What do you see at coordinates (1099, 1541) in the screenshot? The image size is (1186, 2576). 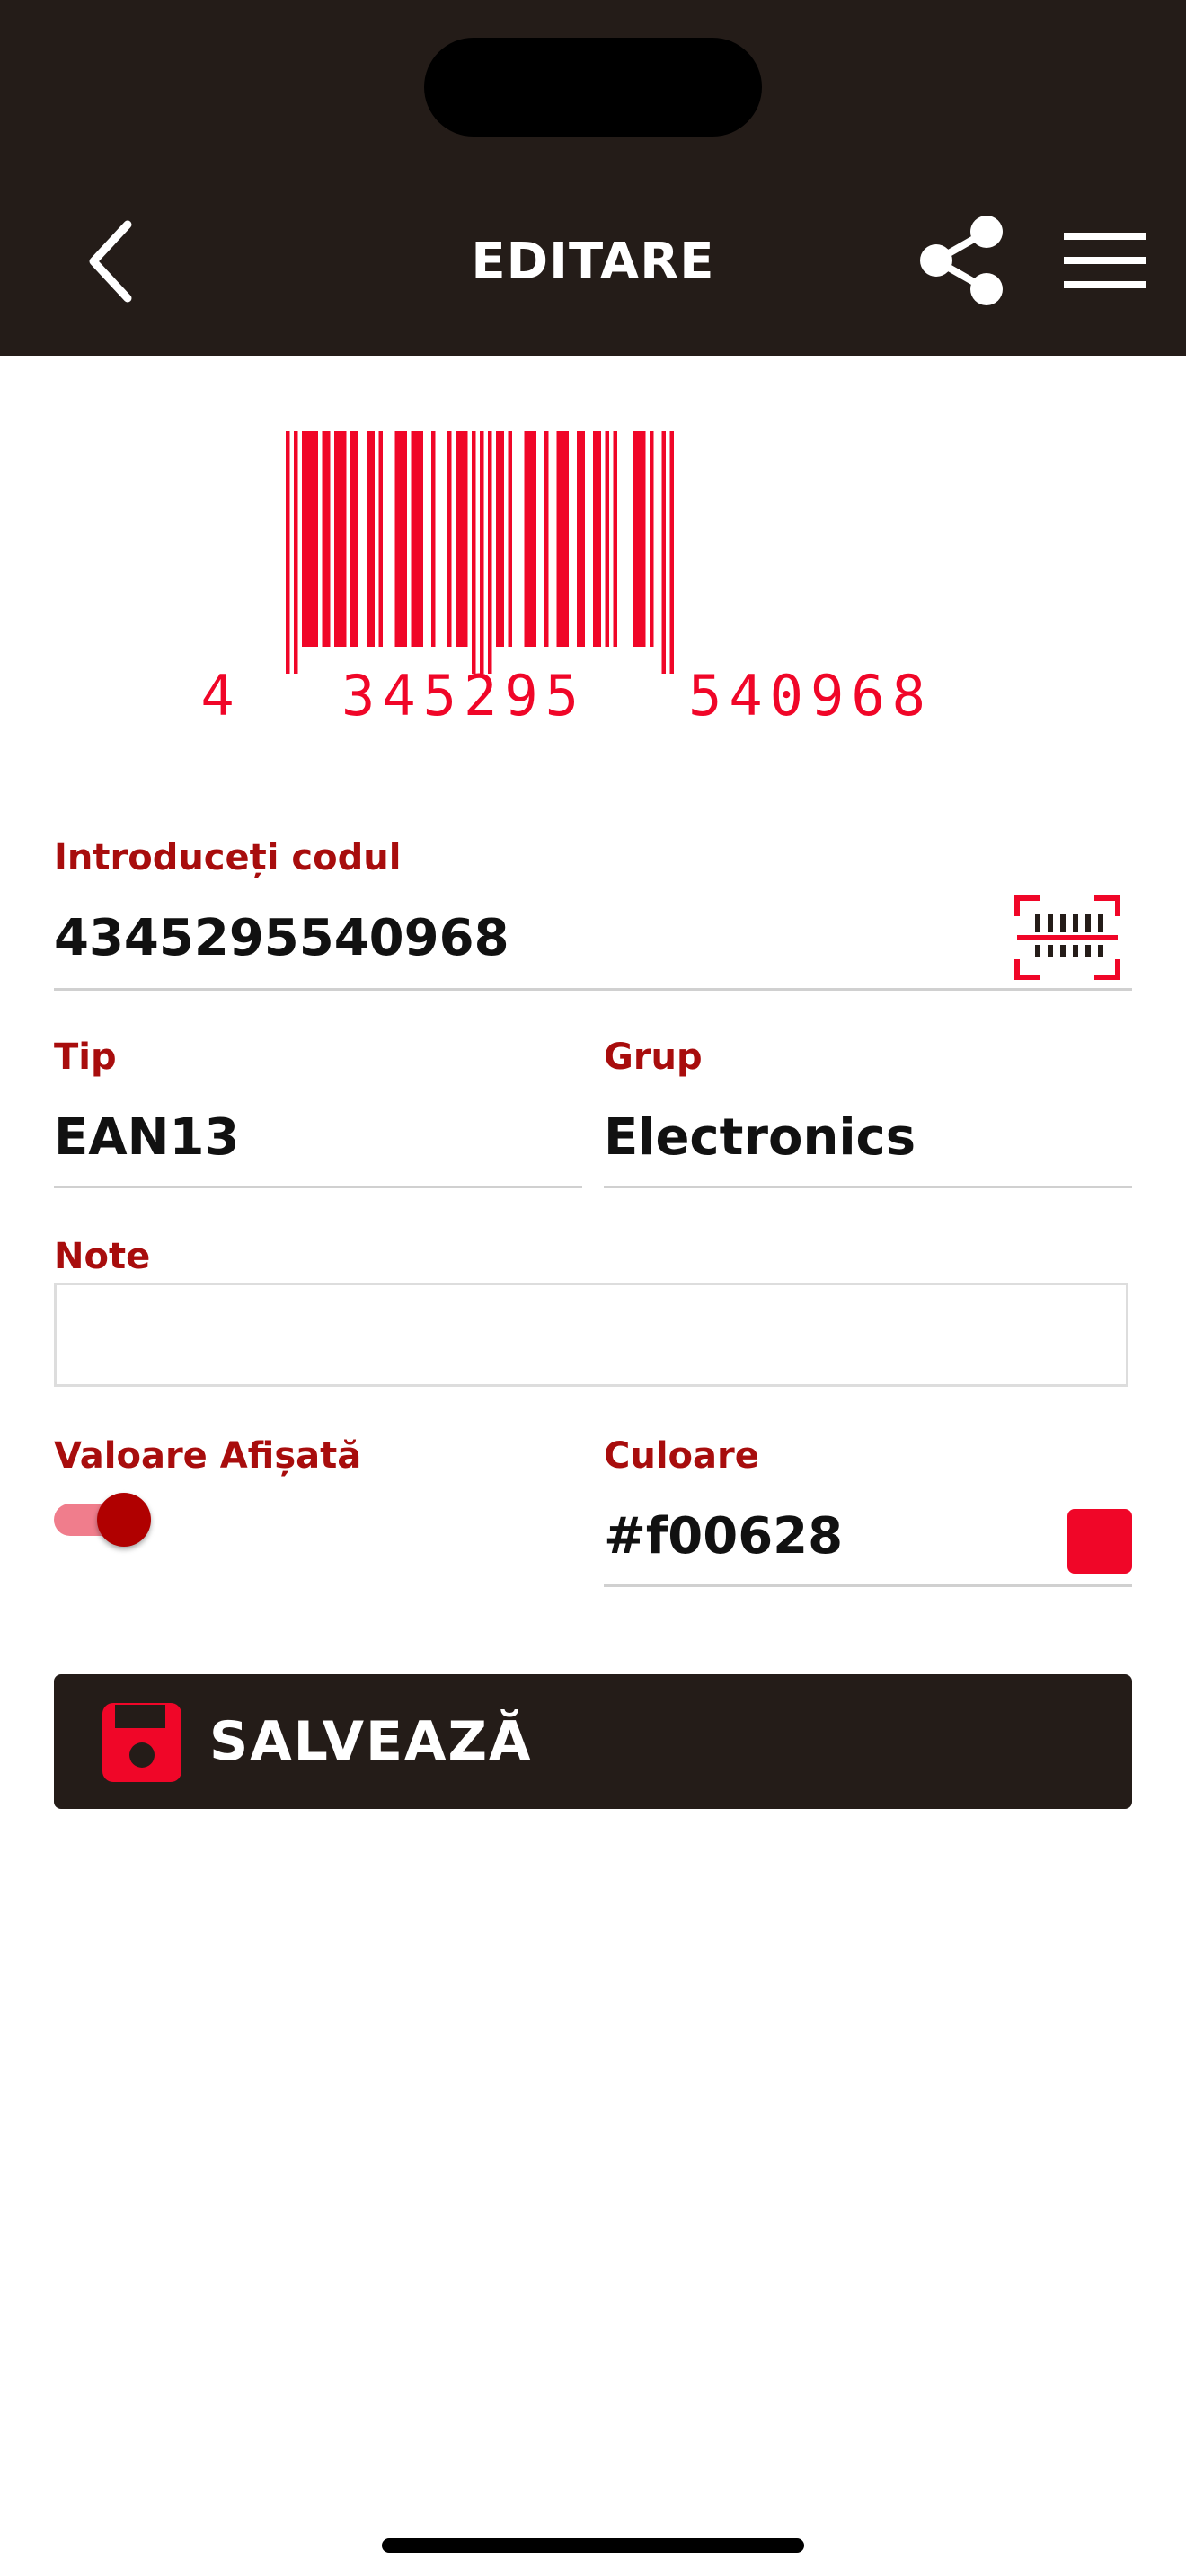 I see `color-swatch` at bounding box center [1099, 1541].